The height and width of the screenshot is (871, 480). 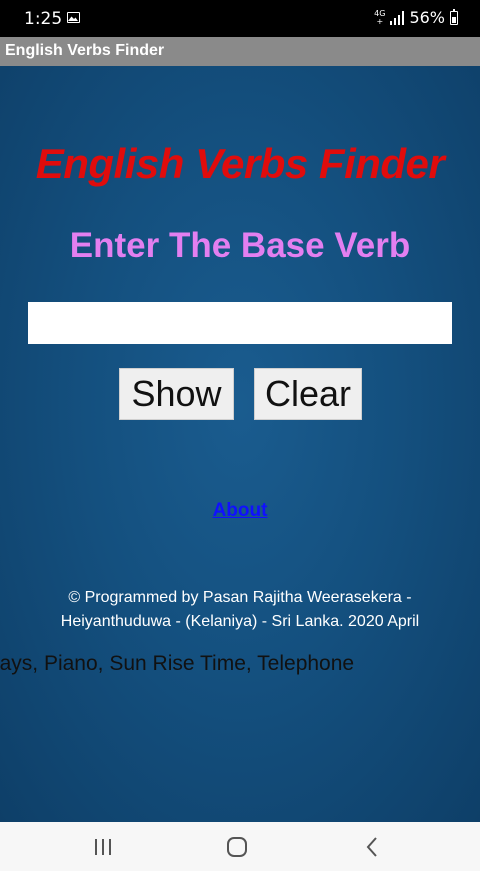 What do you see at coordinates (308, 394) in the screenshot?
I see `clear-button: Clear` at bounding box center [308, 394].